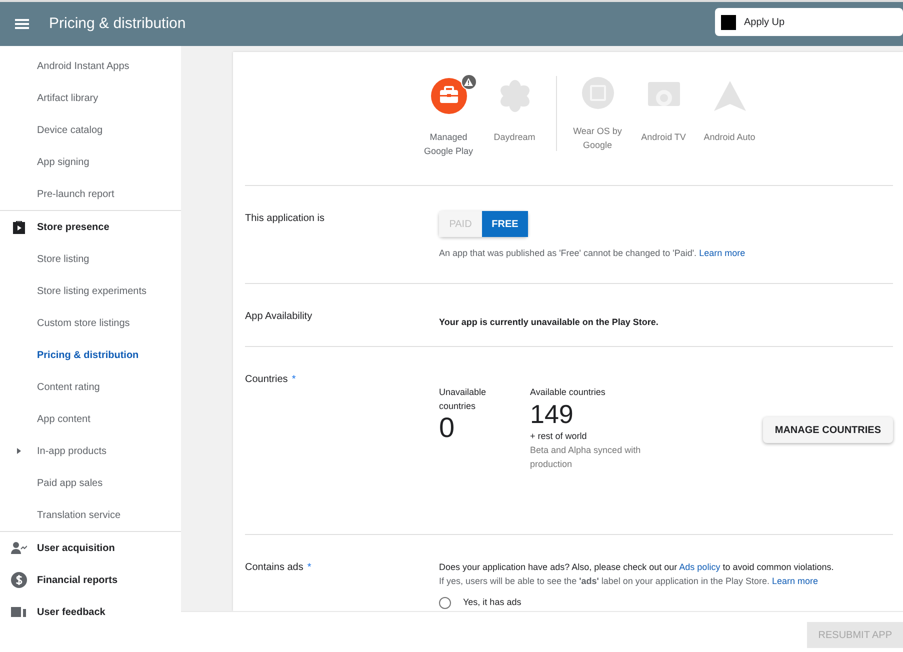 The height and width of the screenshot is (652, 903). What do you see at coordinates (558, 567) in the screenshot?
I see `ads-question: Does your application have ads? Also, please check out our` at bounding box center [558, 567].